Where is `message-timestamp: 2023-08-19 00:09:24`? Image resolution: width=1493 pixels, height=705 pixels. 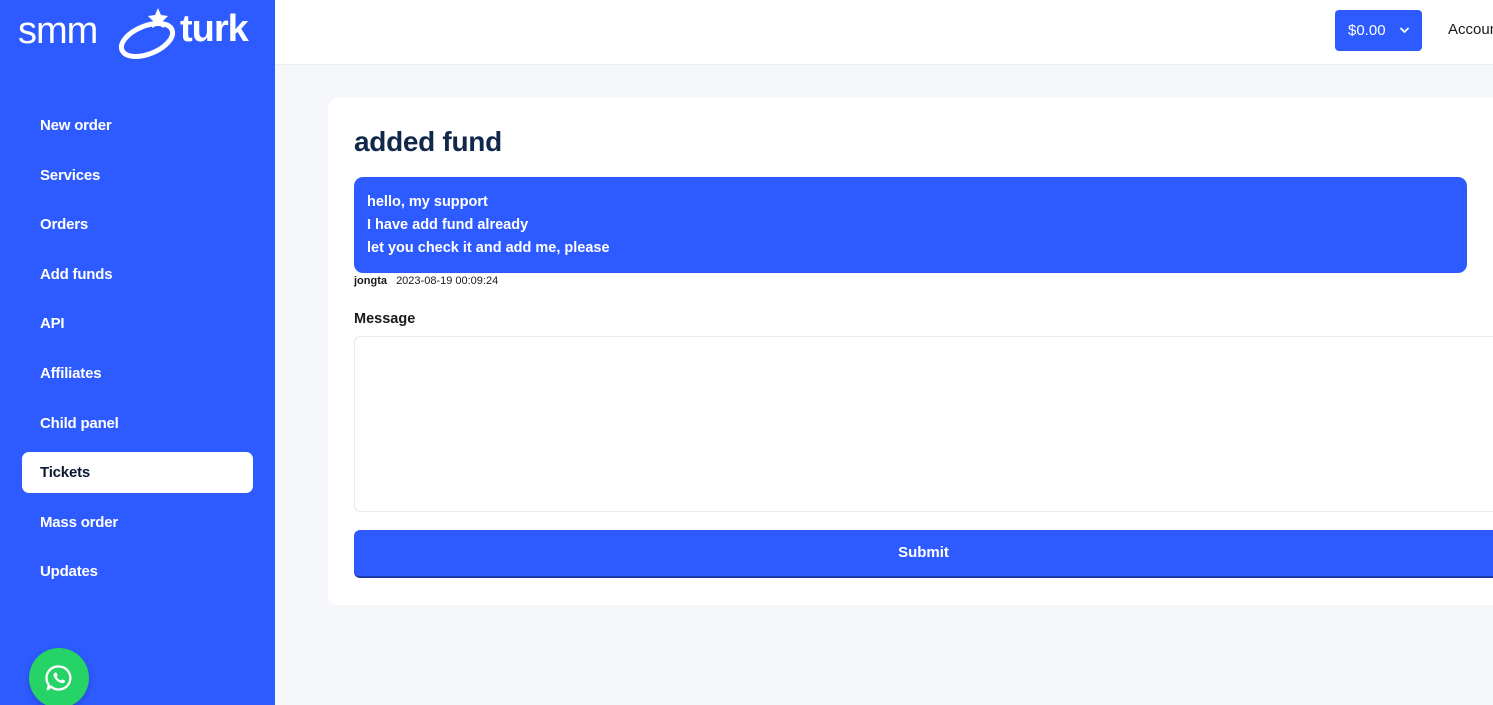
message-timestamp: 2023-08-19 00:09:24 is located at coordinates (447, 281).